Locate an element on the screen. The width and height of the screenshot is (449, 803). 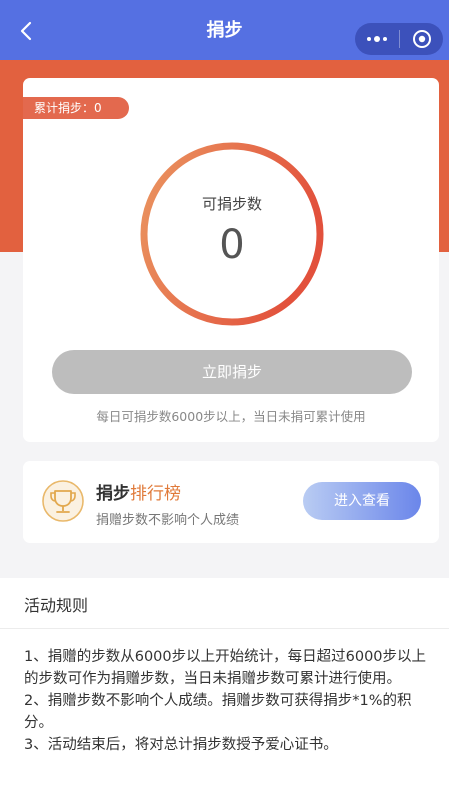
mini-program-close-icon is located at coordinates (421, 39).